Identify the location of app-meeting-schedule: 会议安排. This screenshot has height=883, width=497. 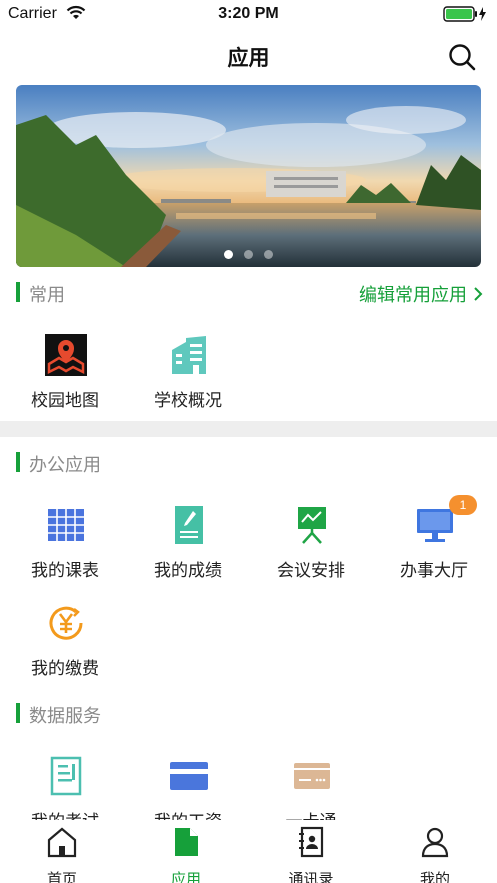
(311, 549).